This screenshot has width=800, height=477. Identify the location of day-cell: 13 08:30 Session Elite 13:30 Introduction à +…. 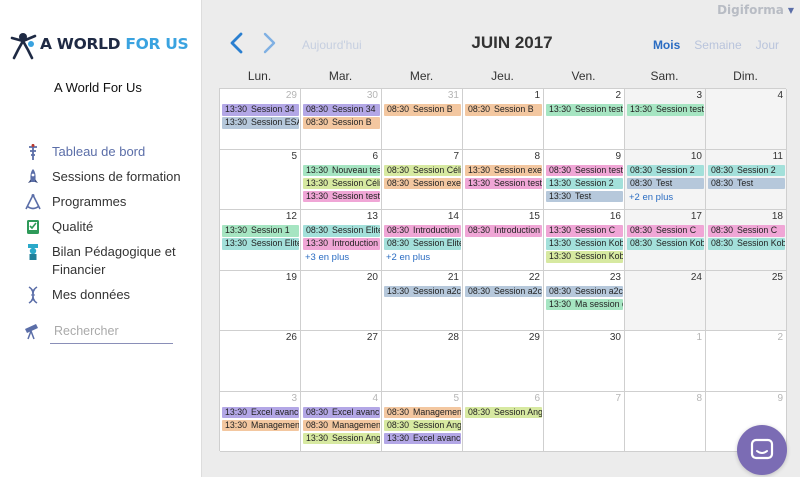
(341, 240).